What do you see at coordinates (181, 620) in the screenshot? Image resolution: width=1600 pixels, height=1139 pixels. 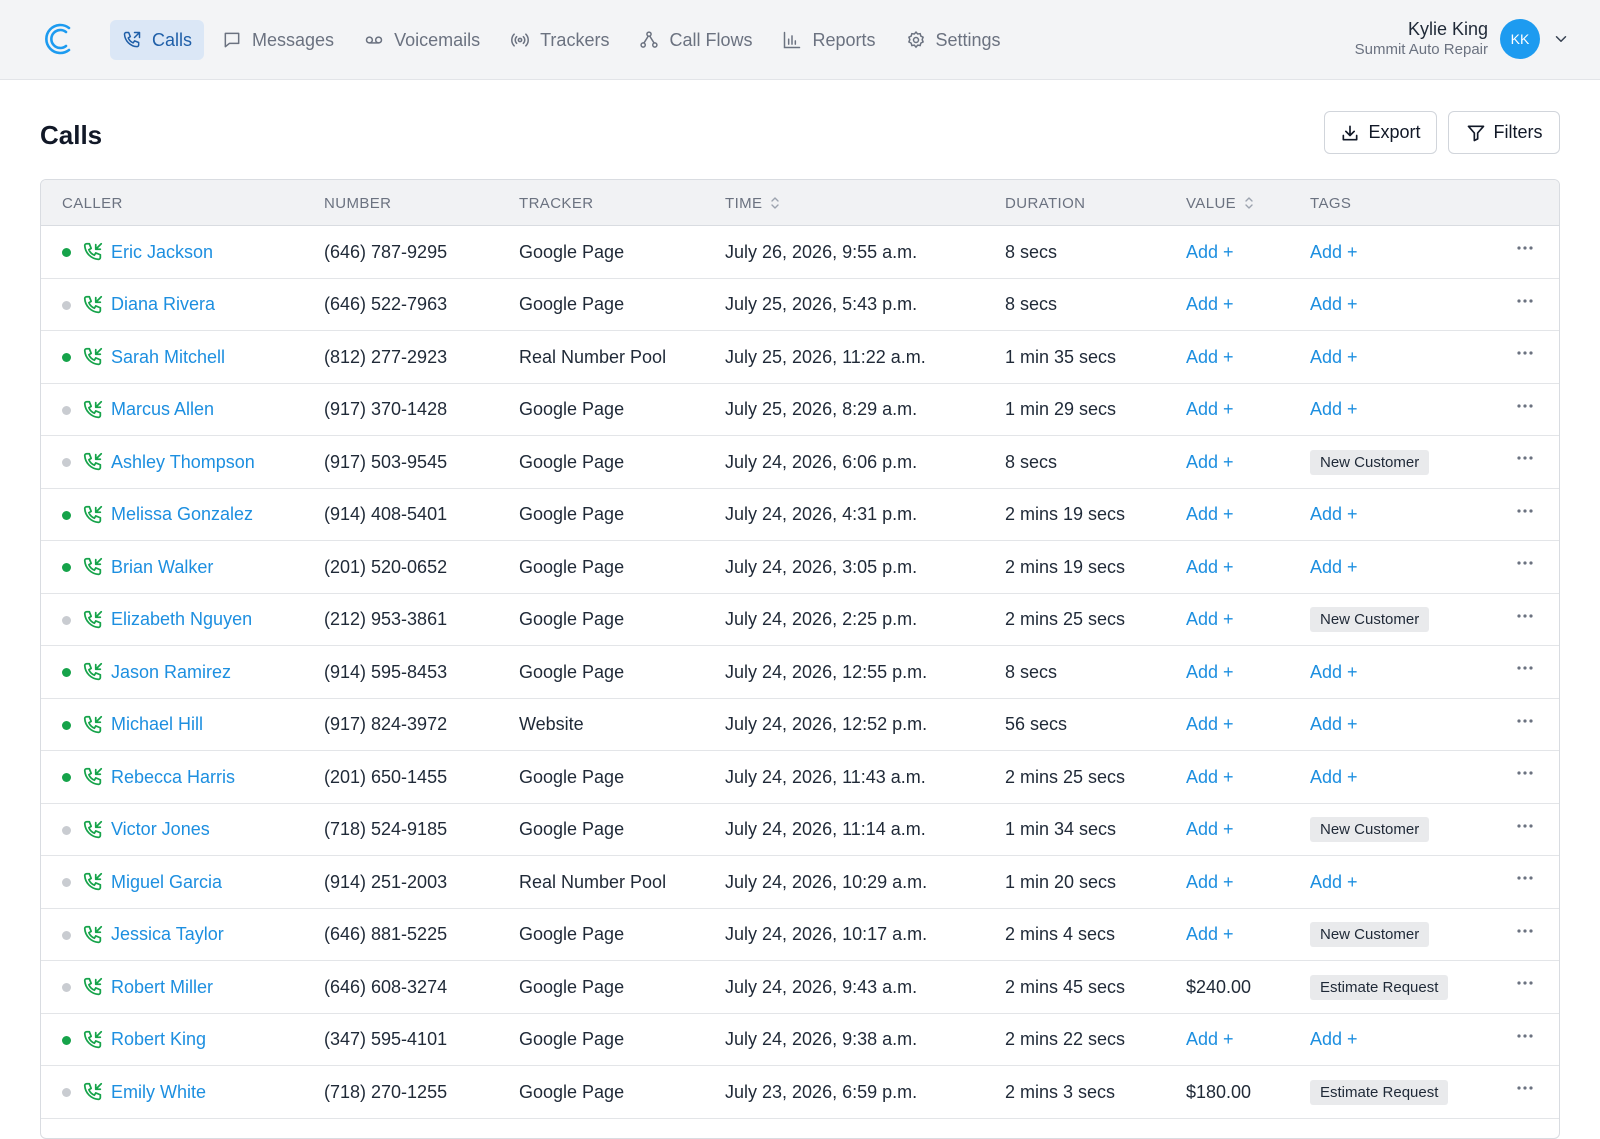 I see `caller-name-link: Elizabeth Nguyen` at bounding box center [181, 620].